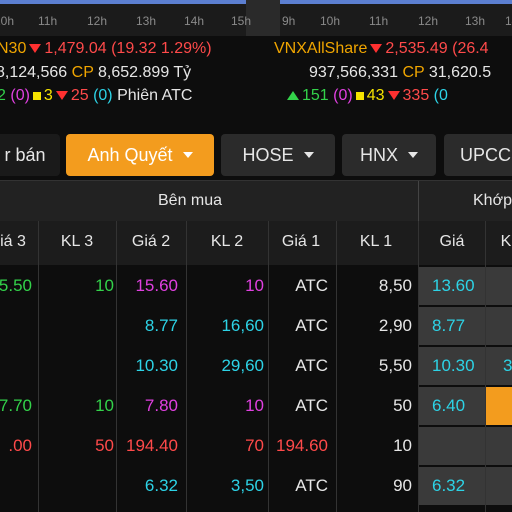 The width and height of the screenshot is (512, 512). I want to click on price1-cell: 194.60, so click(302, 445).